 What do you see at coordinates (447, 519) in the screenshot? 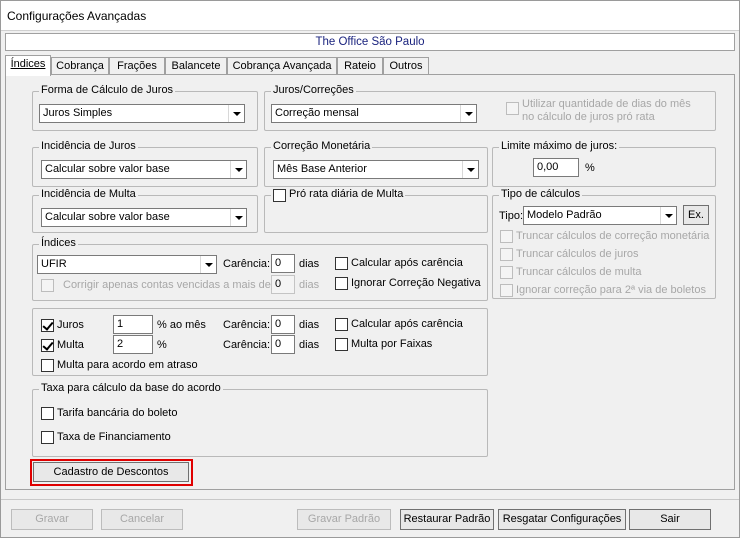
I see `restaurar-padrao-button: Restaurar Padrão` at bounding box center [447, 519].